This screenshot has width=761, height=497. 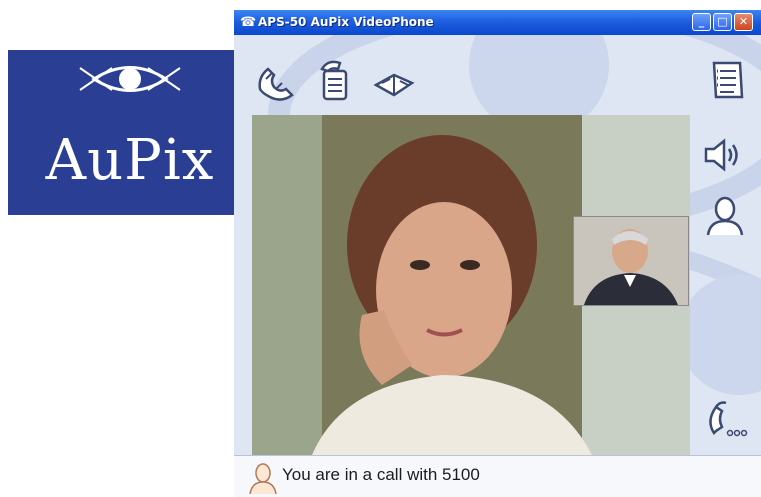 I want to click on contact-list-button, so click(x=727, y=80).